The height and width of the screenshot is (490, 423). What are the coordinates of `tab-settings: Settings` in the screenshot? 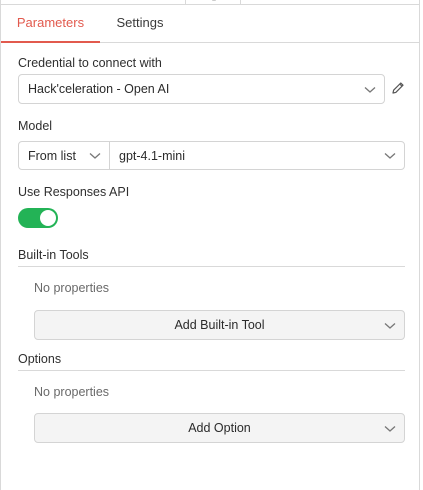 It's located at (140, 24).